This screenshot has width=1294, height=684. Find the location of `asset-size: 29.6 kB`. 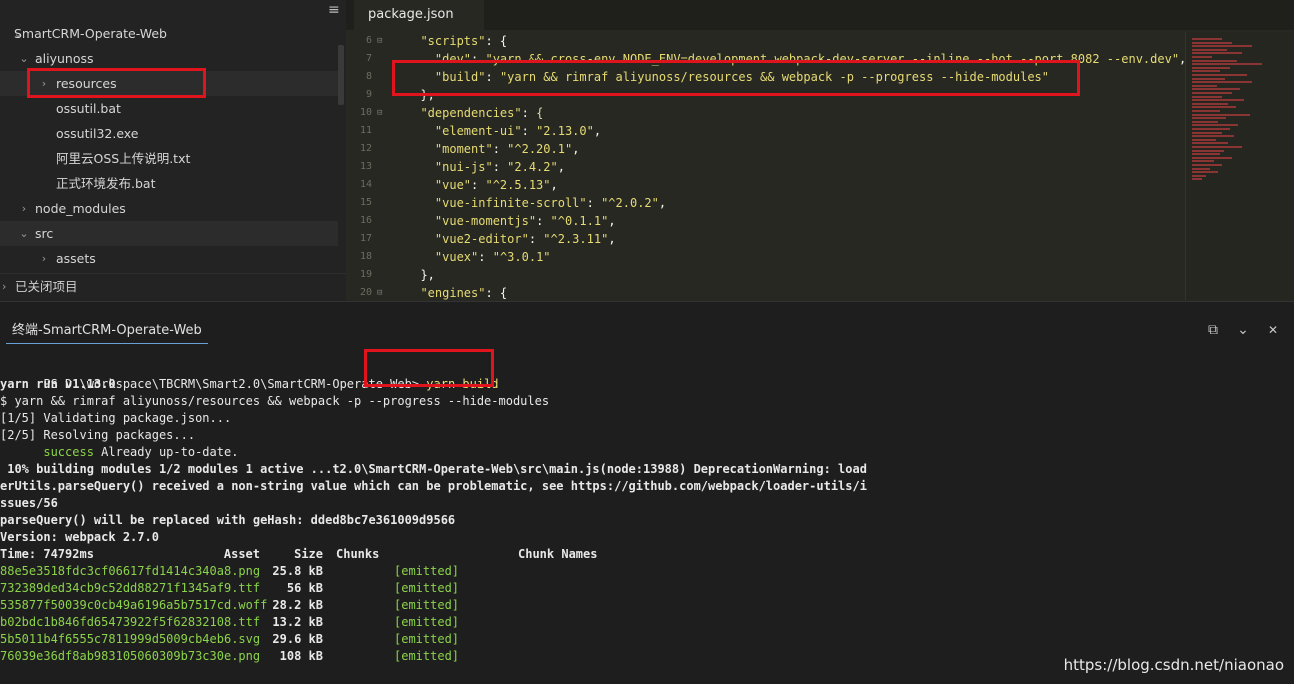

asset-size: 29.6 kB is located at coordinates (297, 639).